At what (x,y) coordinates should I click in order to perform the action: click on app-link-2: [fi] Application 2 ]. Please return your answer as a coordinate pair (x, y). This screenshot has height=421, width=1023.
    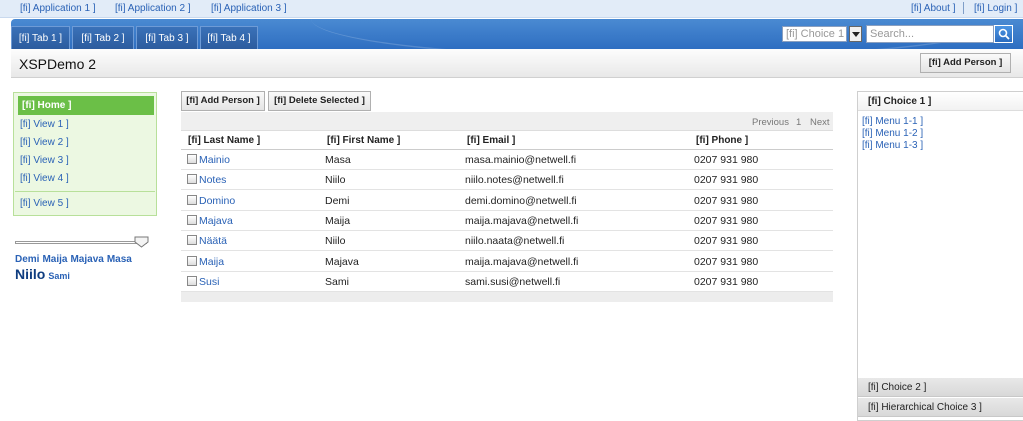
    Looking at the image, I should click on (153, 8).